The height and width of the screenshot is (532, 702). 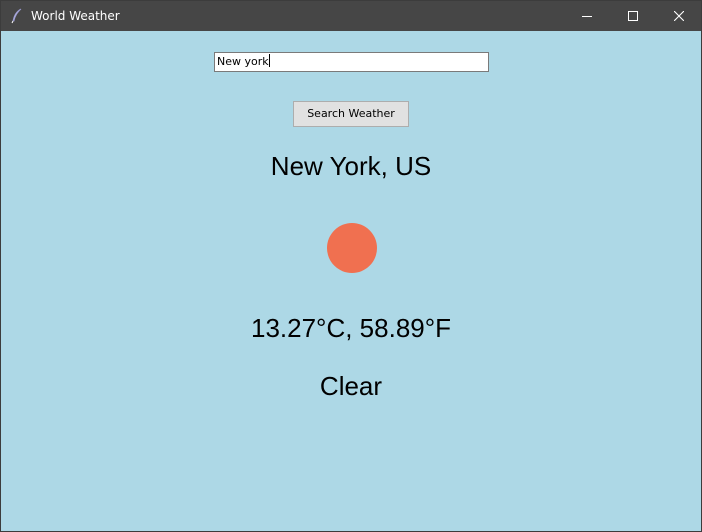 What do you see at coordinates (17, 16) in the screenshot?
I see `feather-icon` at bounding box center [17, 16].